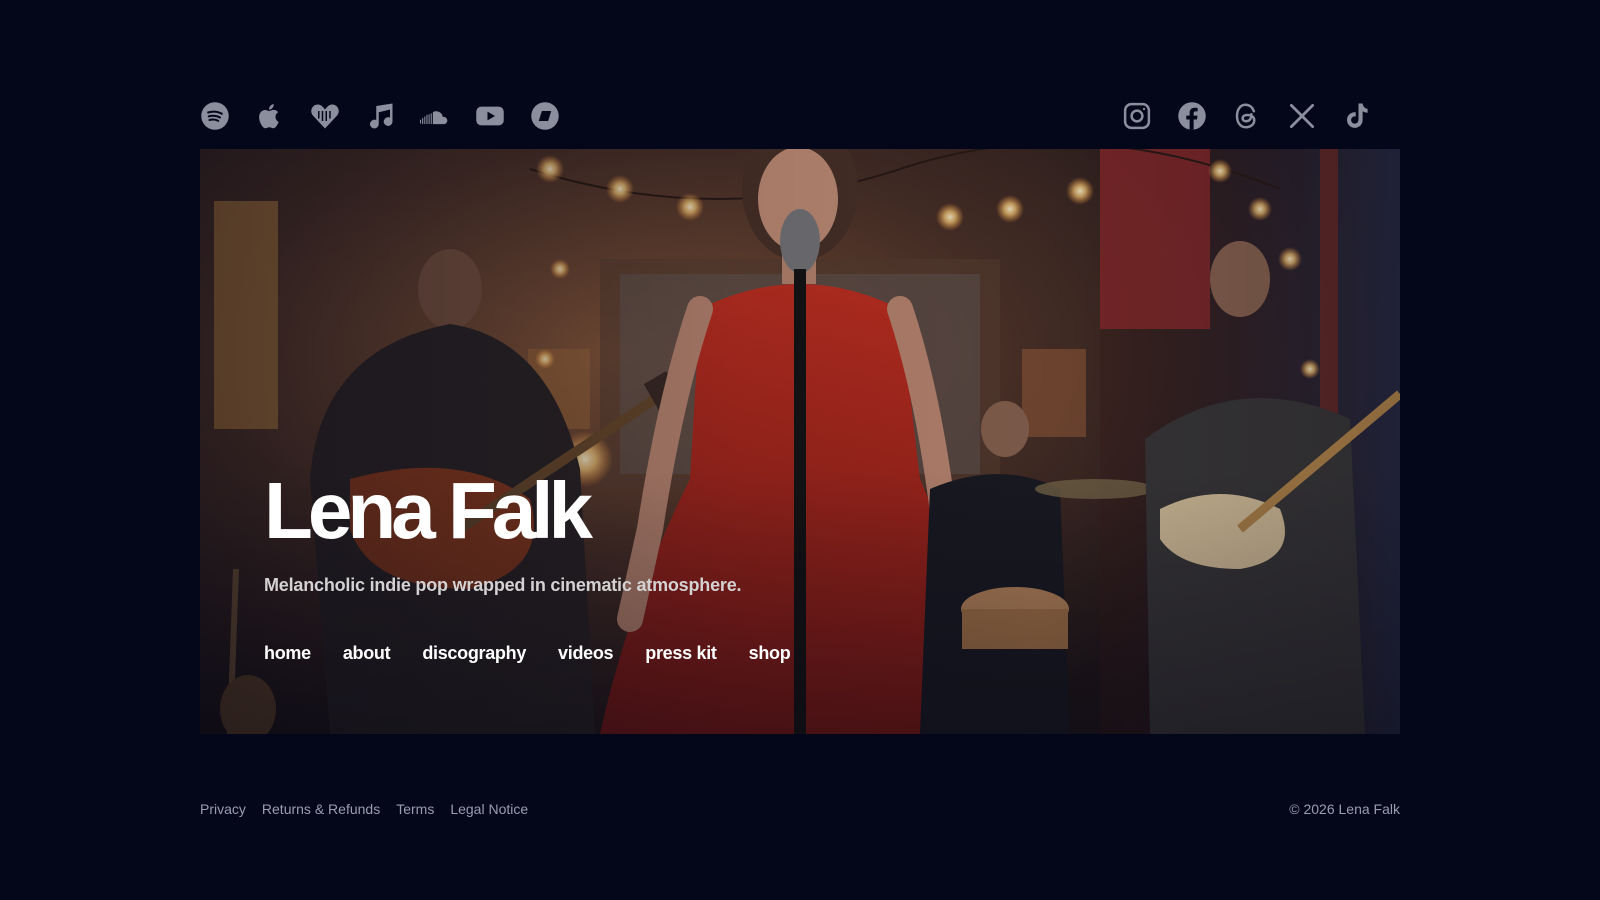  I want to click on apple-music-icon, so click(270, 116).